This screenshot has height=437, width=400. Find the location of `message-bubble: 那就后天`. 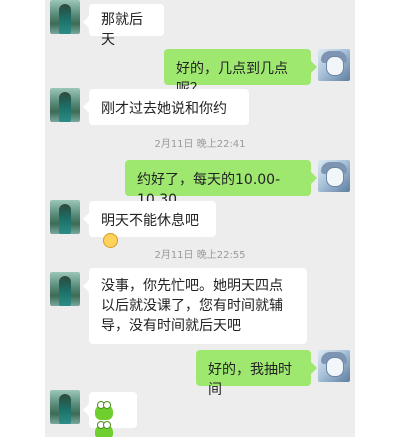

message-bubble: 那就后天 is located at coordinates (123, 26).